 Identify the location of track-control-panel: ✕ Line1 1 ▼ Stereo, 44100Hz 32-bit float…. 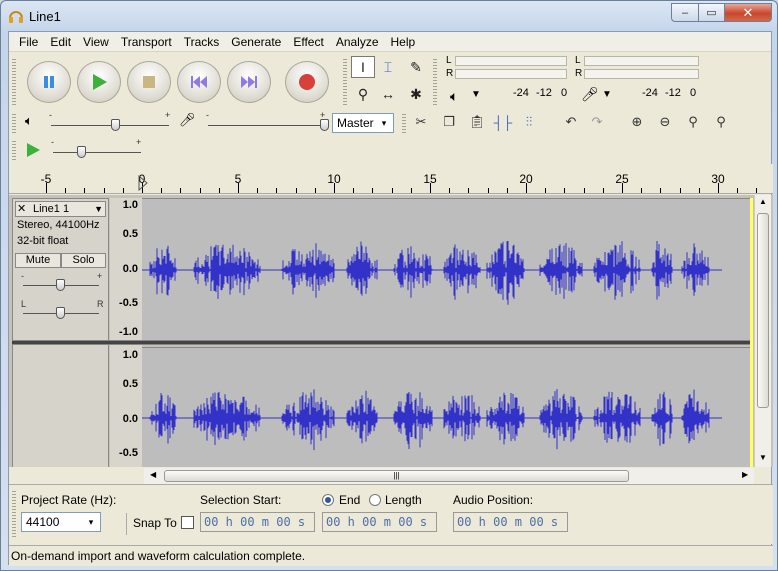
(60, 332).